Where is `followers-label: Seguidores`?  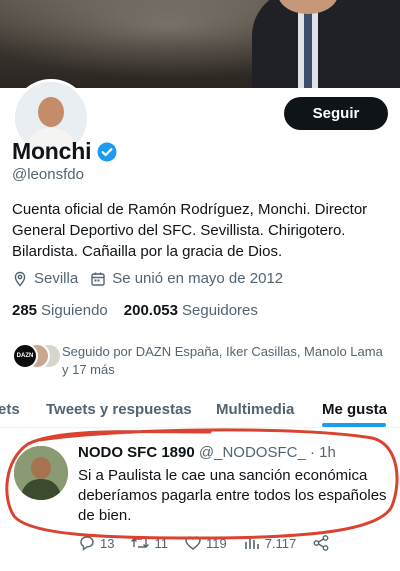 followers-label: Seguidores is located at coordinates (220, 310).